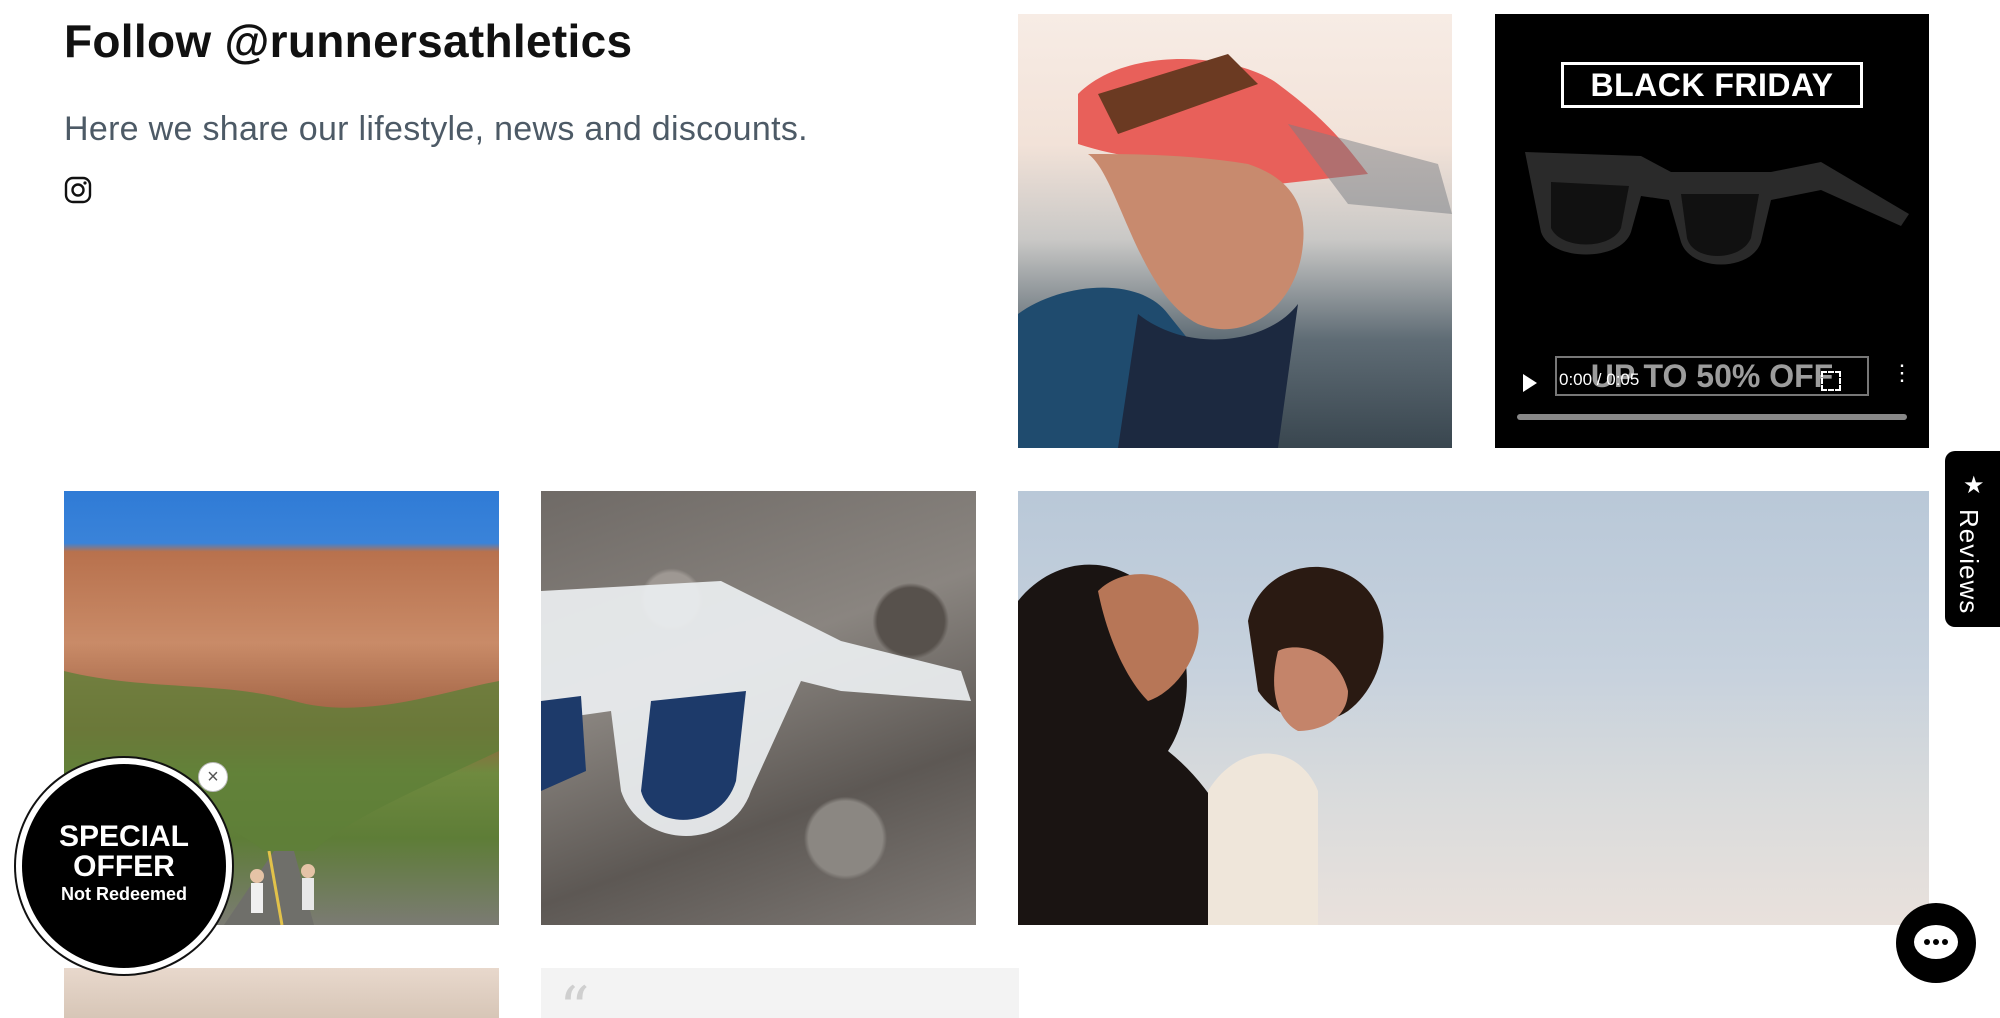 The height and width of the screenshot is (1018, 2000). What do you see at coordinates (124, 836) in the screenshot?
I see `offer-line-1: SPECIAL` at bounding box center [124, 836].